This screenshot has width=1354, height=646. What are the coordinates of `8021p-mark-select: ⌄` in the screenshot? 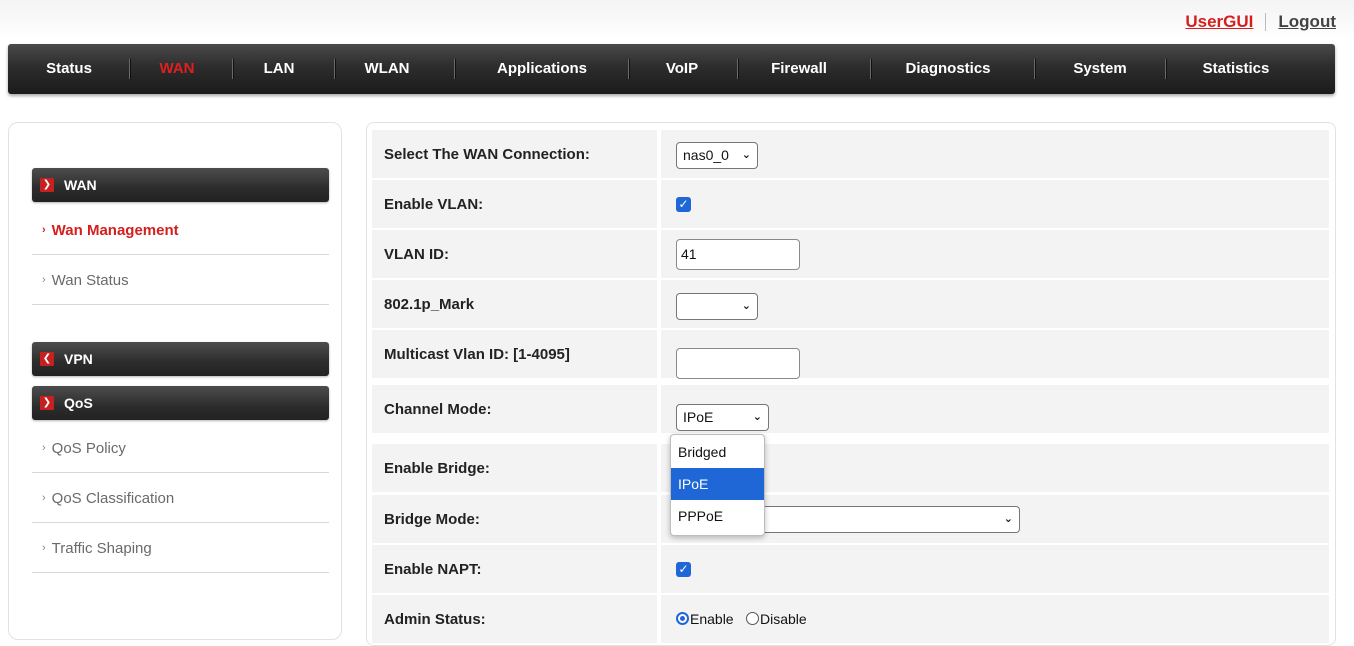 It's located at (717, 306).